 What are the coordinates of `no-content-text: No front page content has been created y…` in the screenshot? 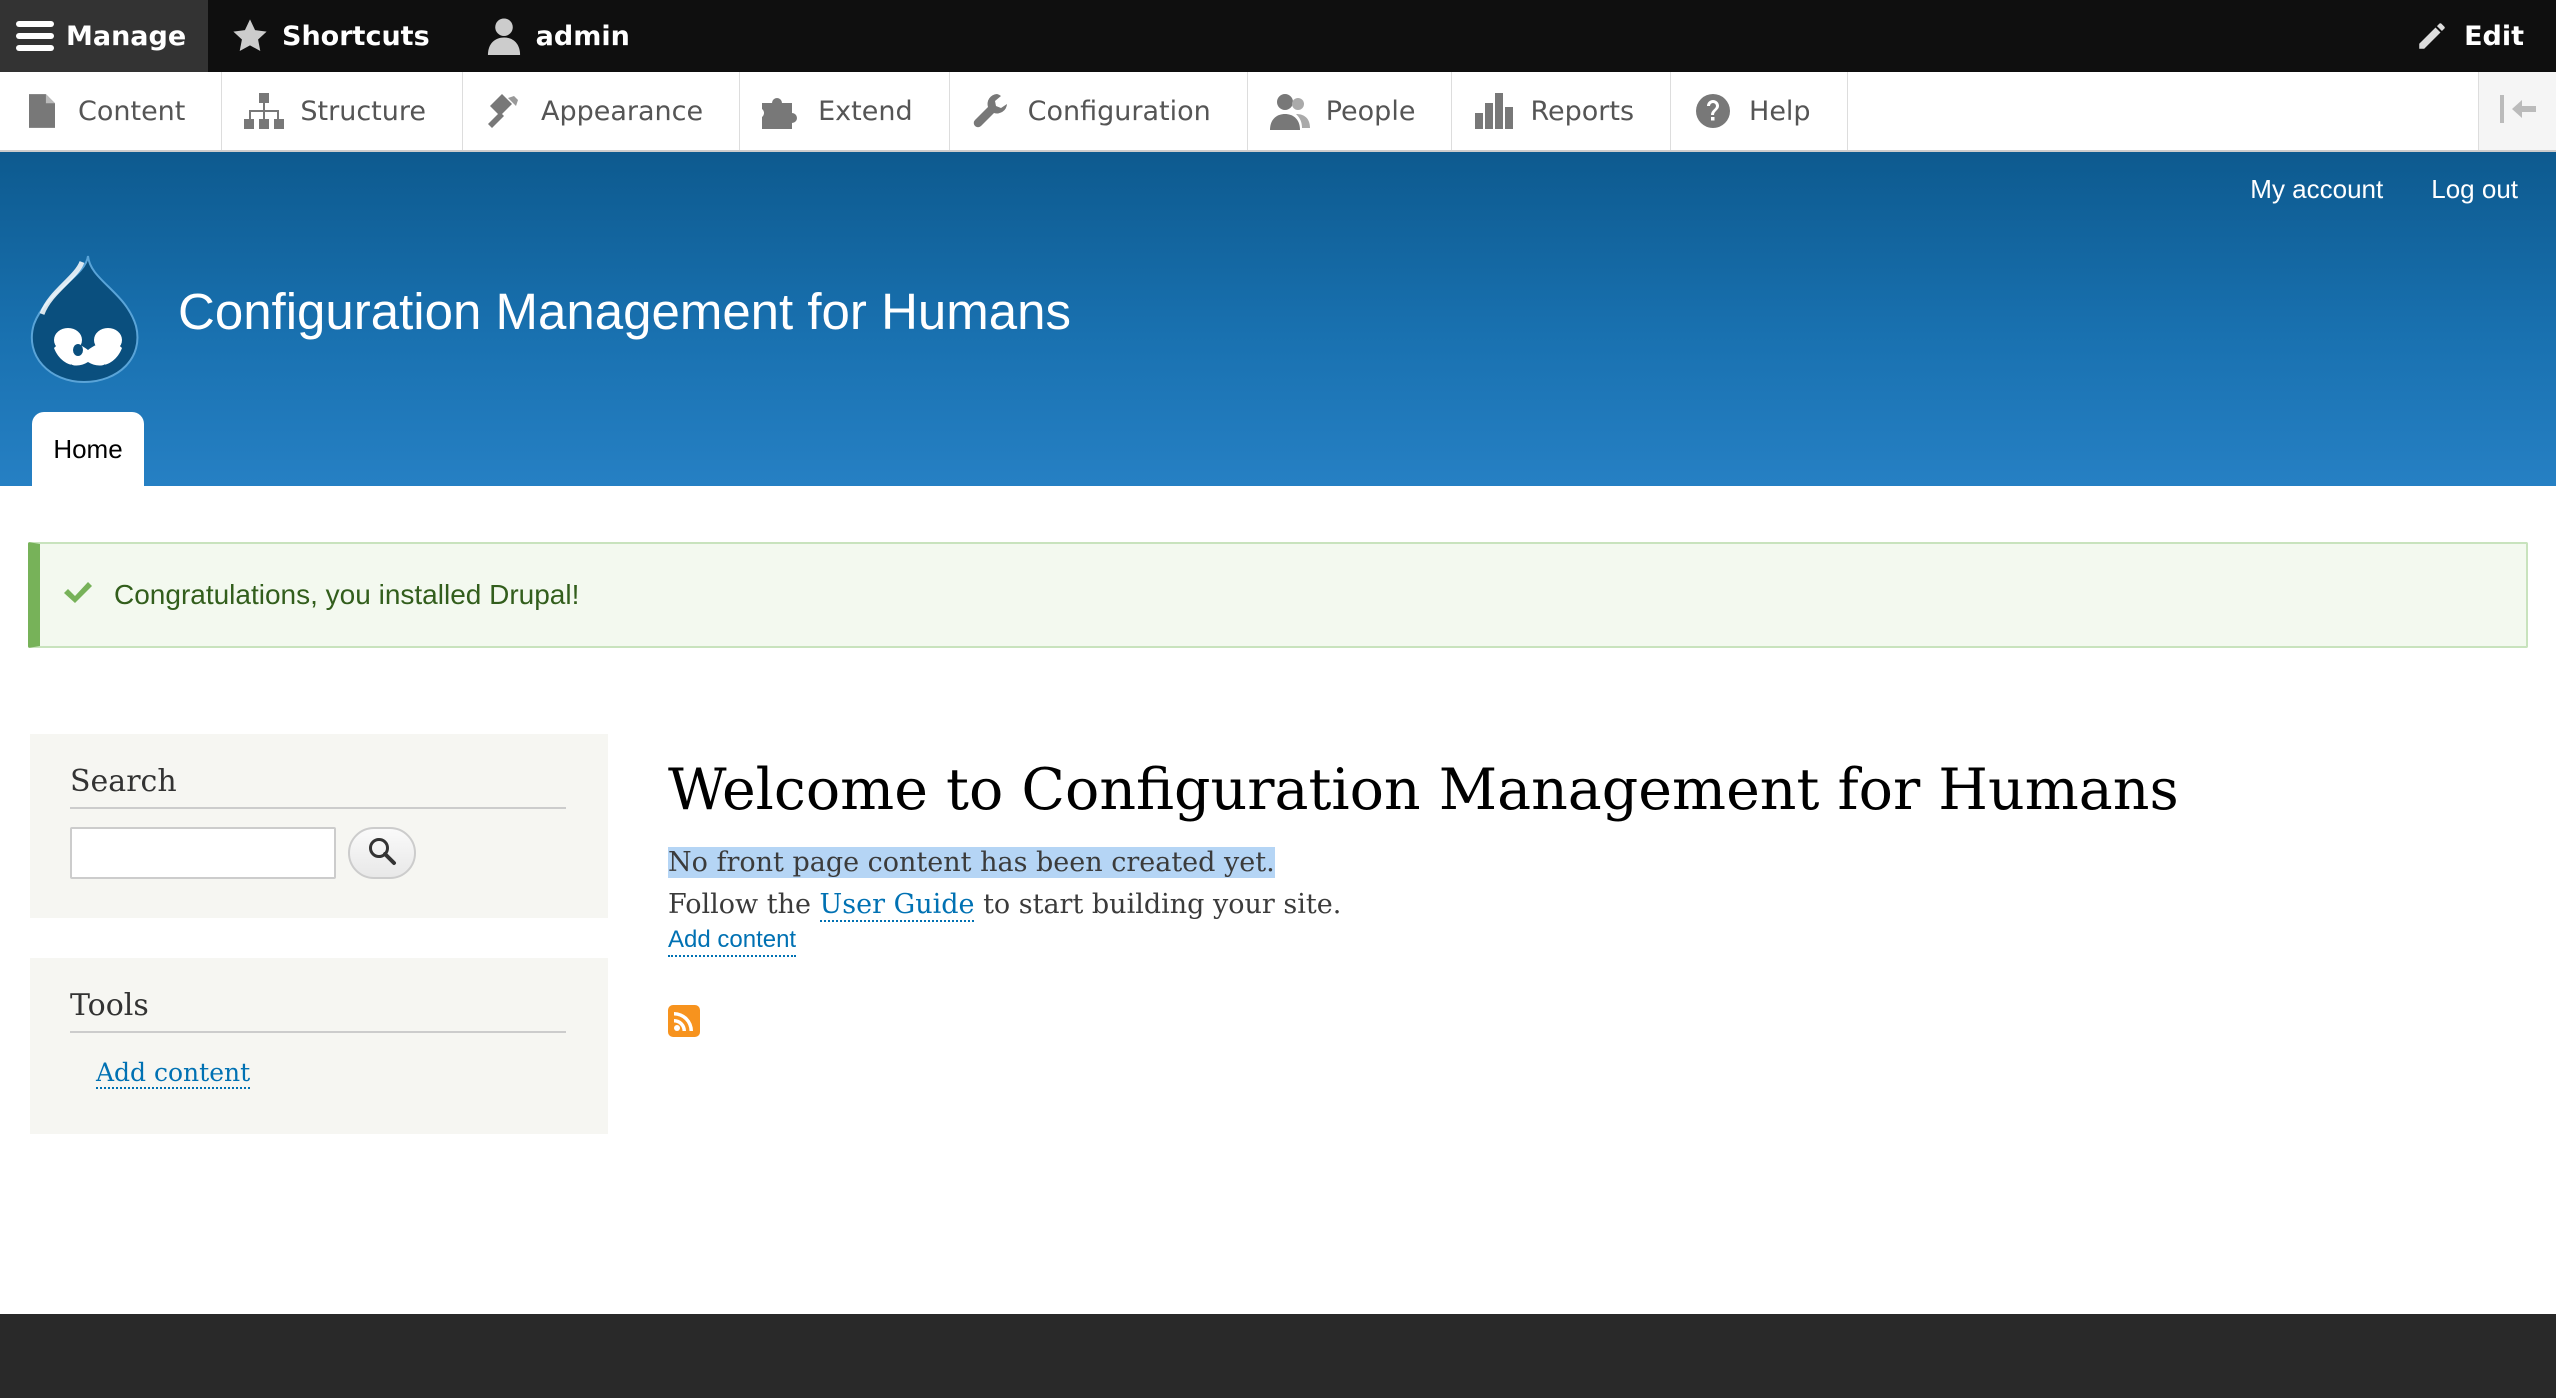 It's located at (971, 863).